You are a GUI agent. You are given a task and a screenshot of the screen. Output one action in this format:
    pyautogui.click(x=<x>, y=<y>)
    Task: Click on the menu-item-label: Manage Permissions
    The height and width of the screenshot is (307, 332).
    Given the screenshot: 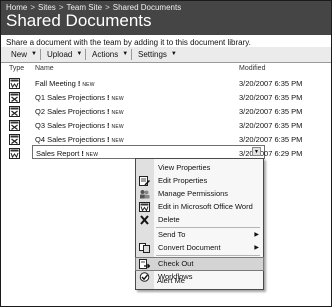 What is the action you would take?
    pyautogui.click(x=193, y=193)
    